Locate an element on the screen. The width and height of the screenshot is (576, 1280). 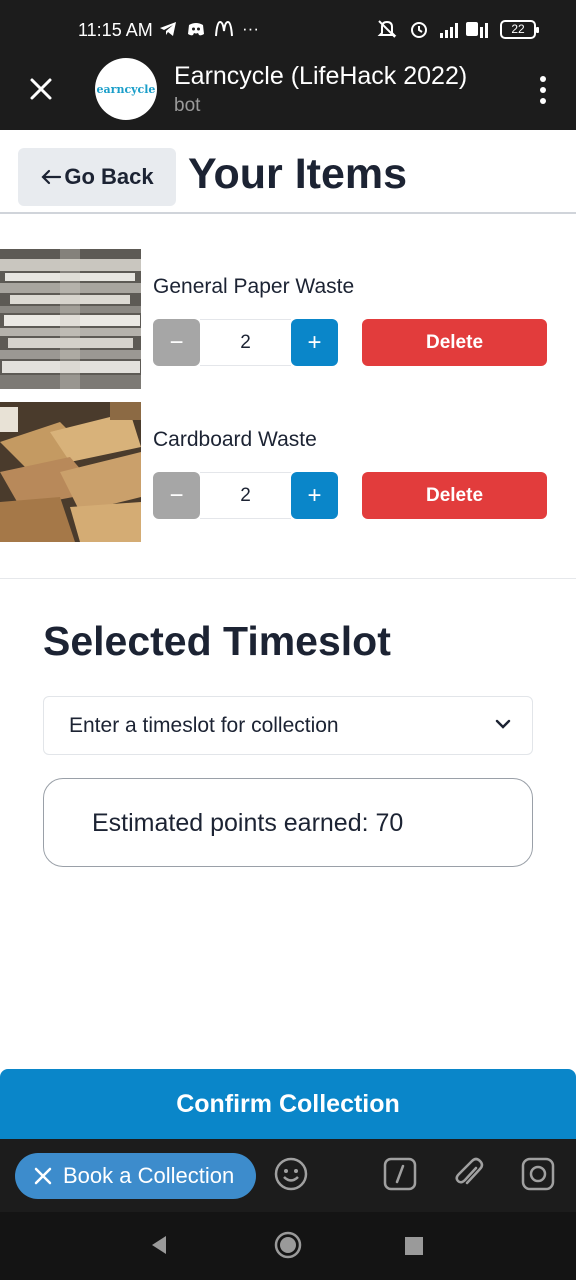
section-divider is located at coordinates (288, 578).